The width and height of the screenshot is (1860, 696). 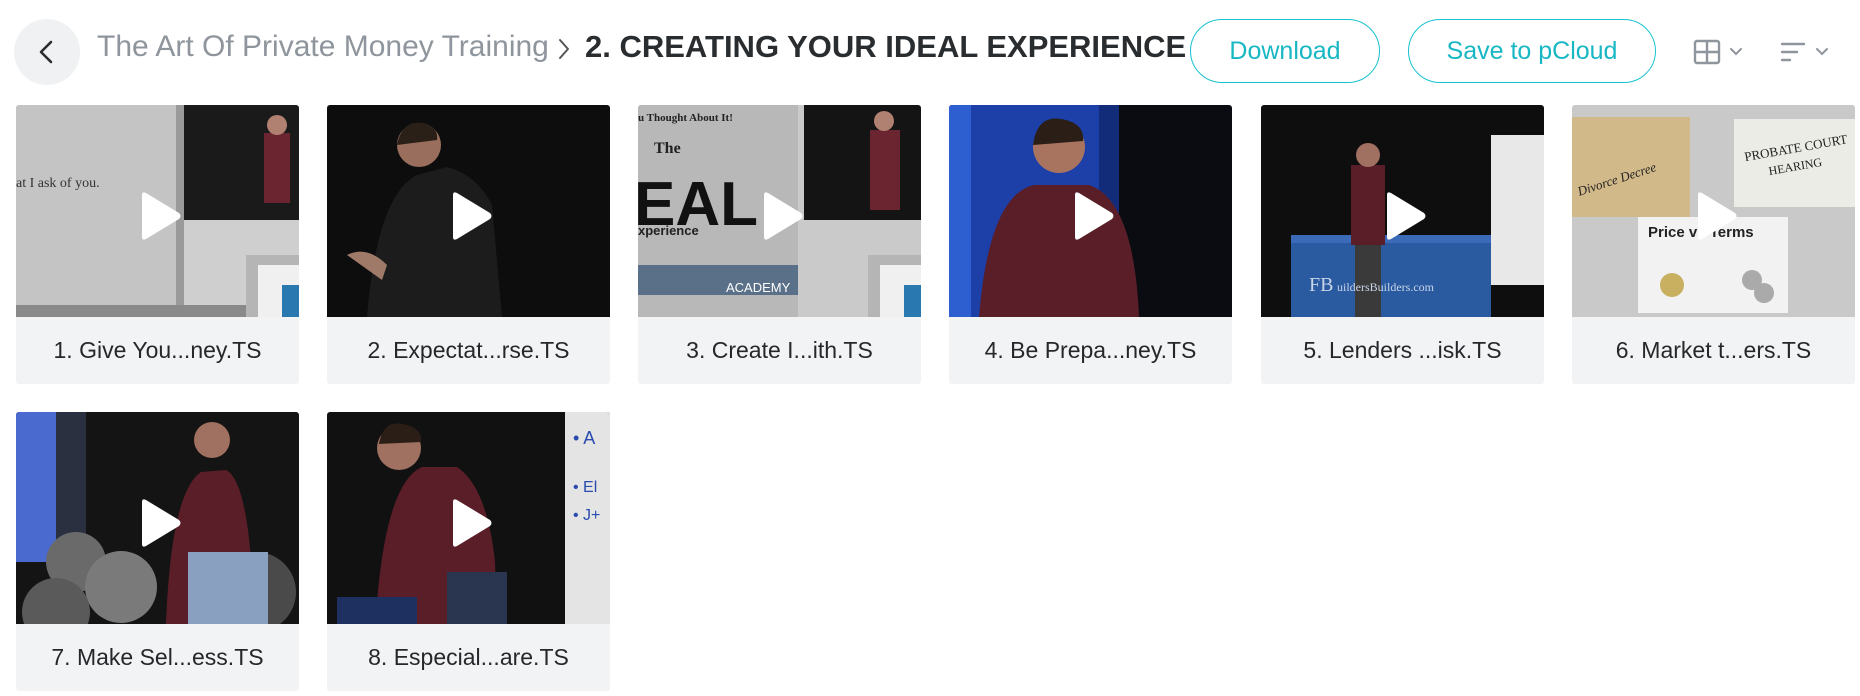 I want to click on save-to-pcloud-button: Save to pCloud, so click(x=1532, y=51).